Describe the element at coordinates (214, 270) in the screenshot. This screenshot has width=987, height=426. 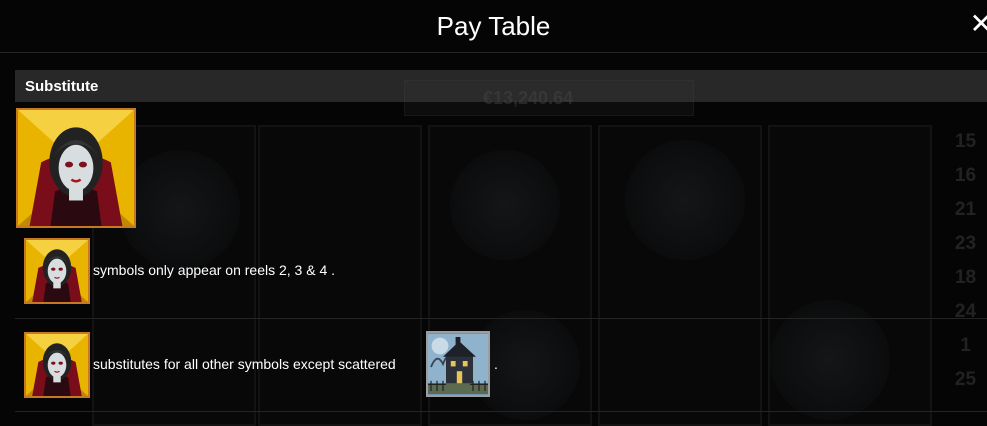
I see `rule-text: symbols only appear on reels 2, 3 & 4 .` at that location.